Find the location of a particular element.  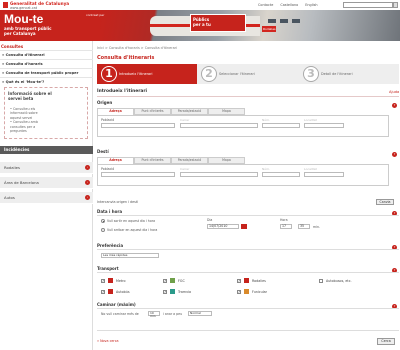

walking-speed-select: Normal is located at coordinates (200, 313).